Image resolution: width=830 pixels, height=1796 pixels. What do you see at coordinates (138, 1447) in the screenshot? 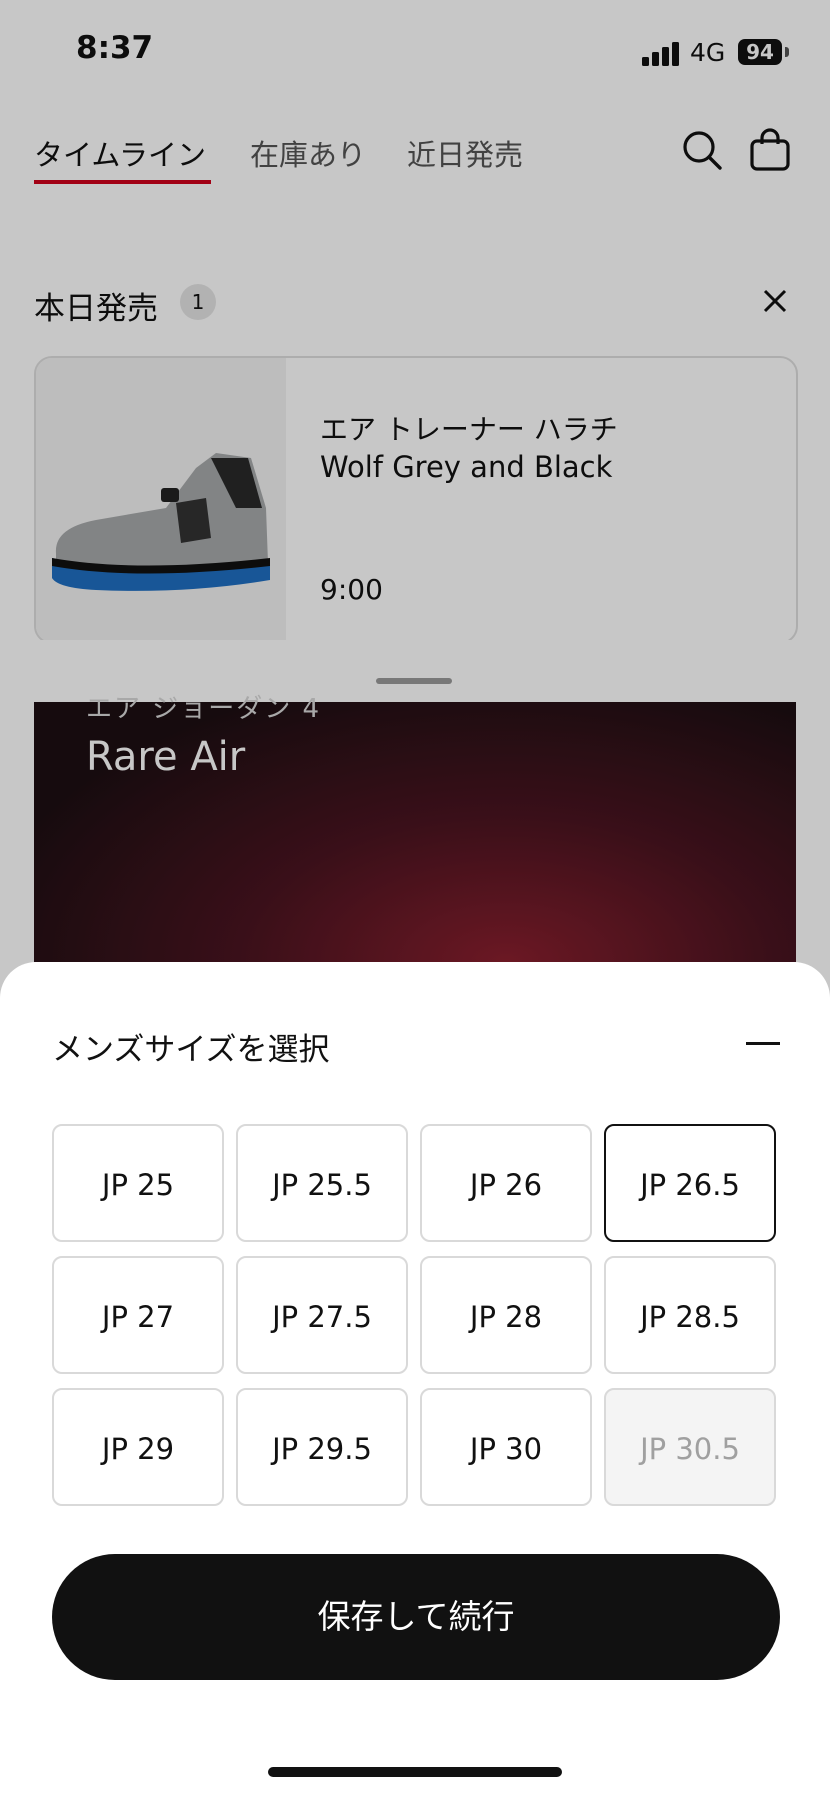
I see `size-option: JP 29` at bounding box center [138, 1447].